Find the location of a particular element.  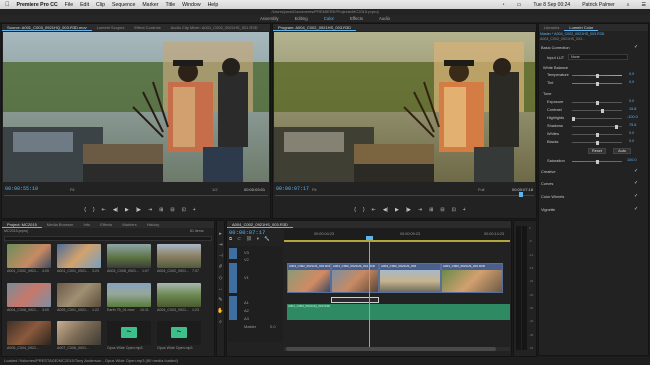

auto-button: Auto is located at coordinates (622, 151).